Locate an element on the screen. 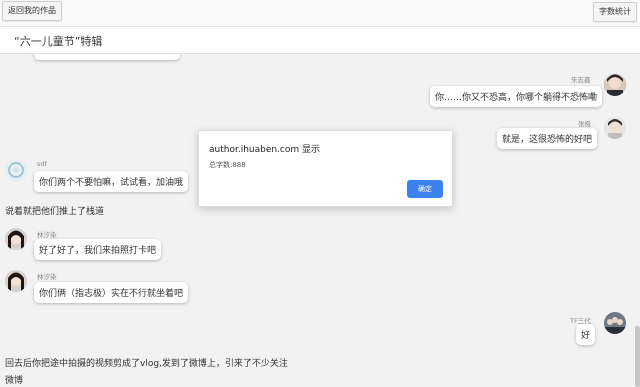  chat-bubble: 你……你又不恐高，你哪个躺得不恐怖嘞 is located at coordinates (516, 96).